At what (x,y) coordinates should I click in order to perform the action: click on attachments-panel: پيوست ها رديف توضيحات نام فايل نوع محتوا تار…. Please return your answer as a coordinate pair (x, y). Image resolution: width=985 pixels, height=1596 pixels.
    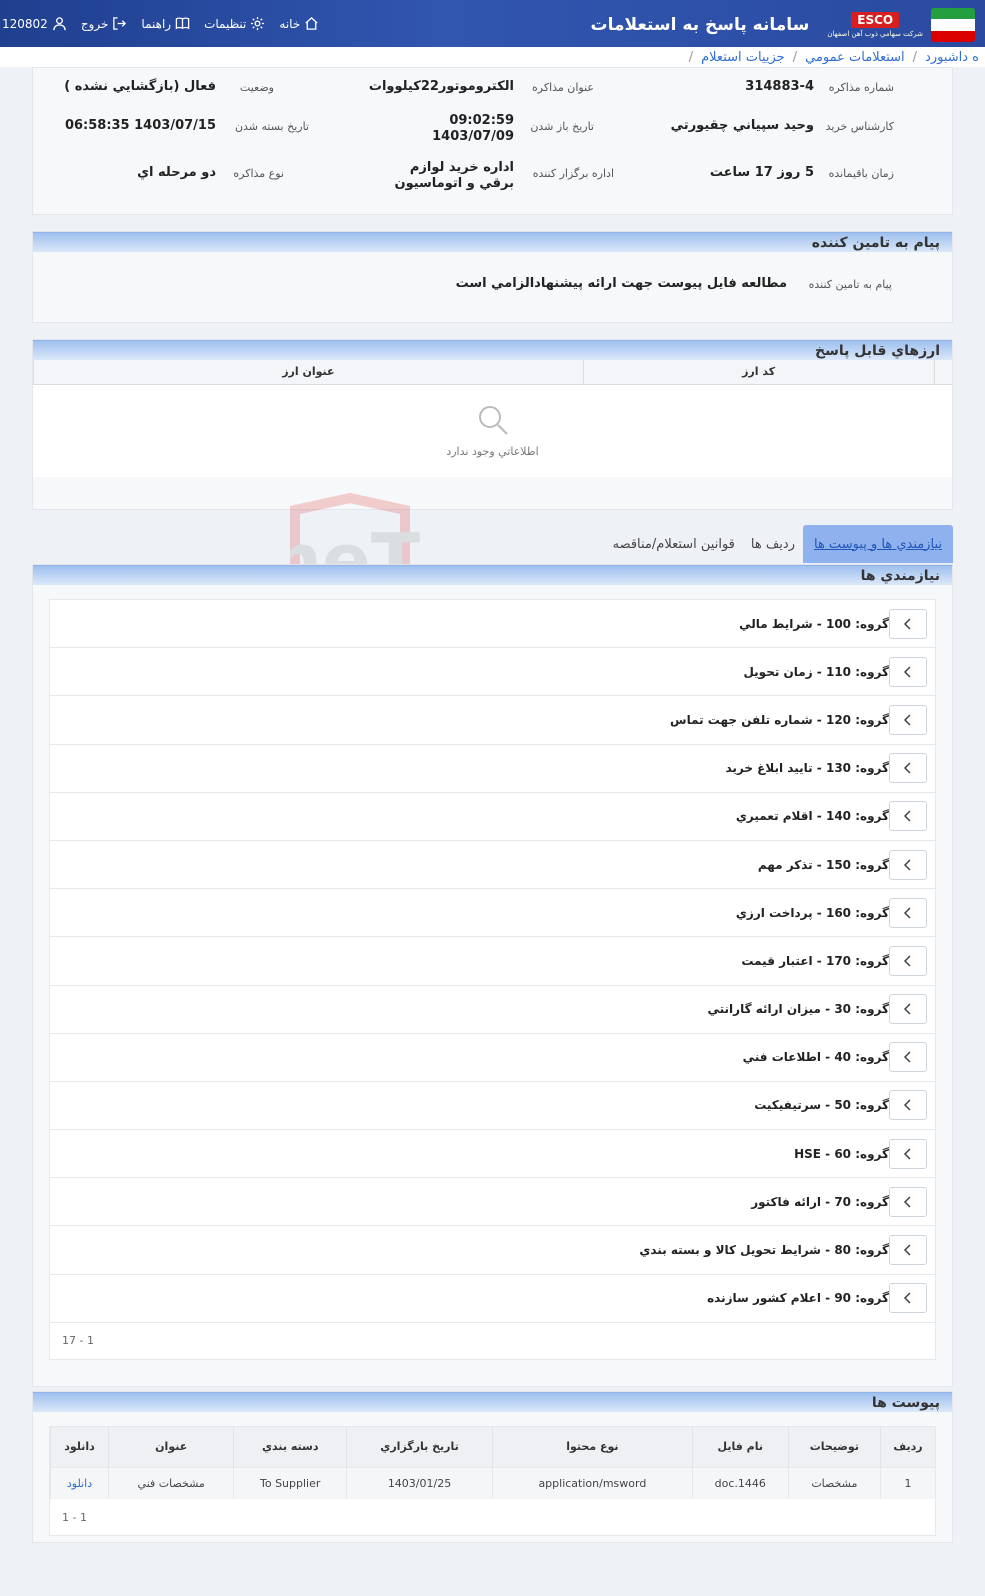
    Looking at the image, I should click on (492, 1467).